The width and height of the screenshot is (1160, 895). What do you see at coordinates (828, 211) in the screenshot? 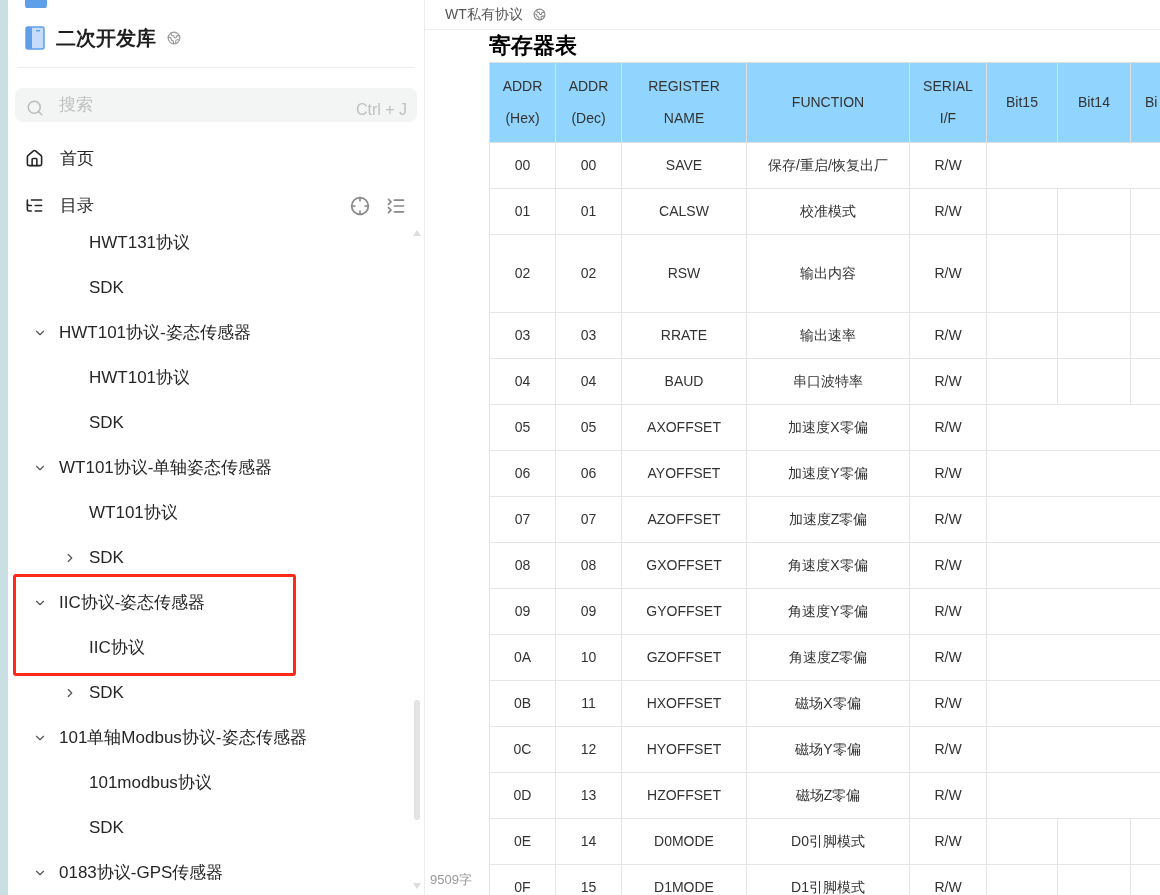
I see `table-cell: 校准模式` at bounding box center [828, 211].